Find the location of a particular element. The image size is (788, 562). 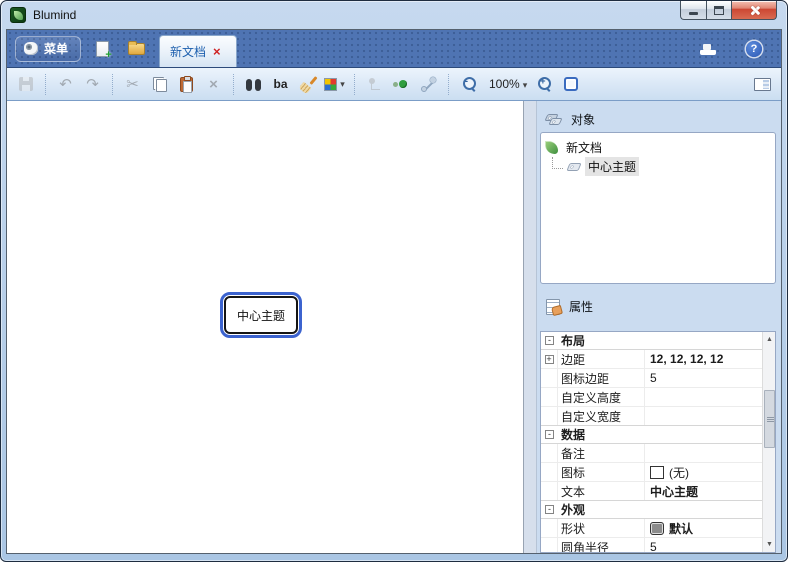

central-topic-node: 中心主题 is located at coordinates (261, 315).